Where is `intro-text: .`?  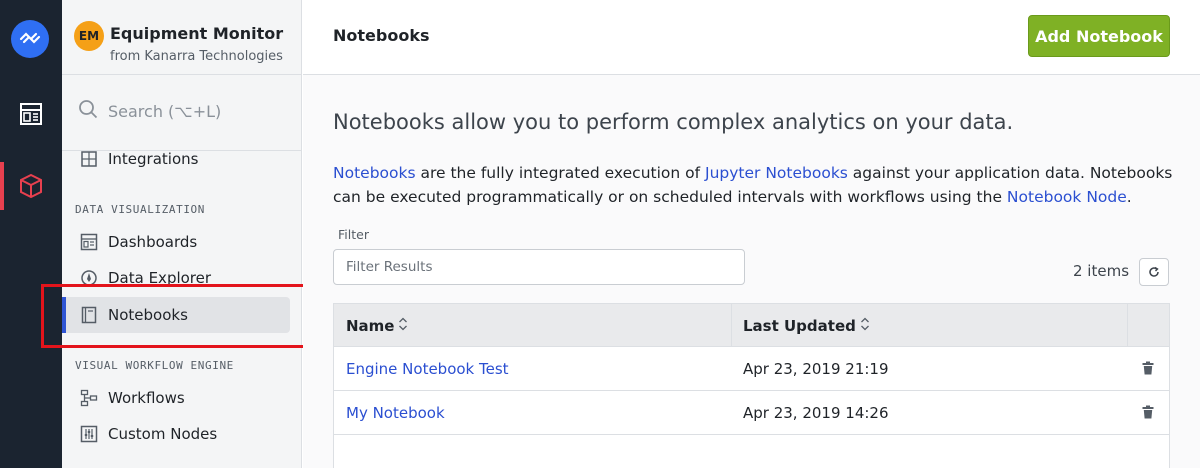 intro-text: . is located at coordinates (1129, 197).